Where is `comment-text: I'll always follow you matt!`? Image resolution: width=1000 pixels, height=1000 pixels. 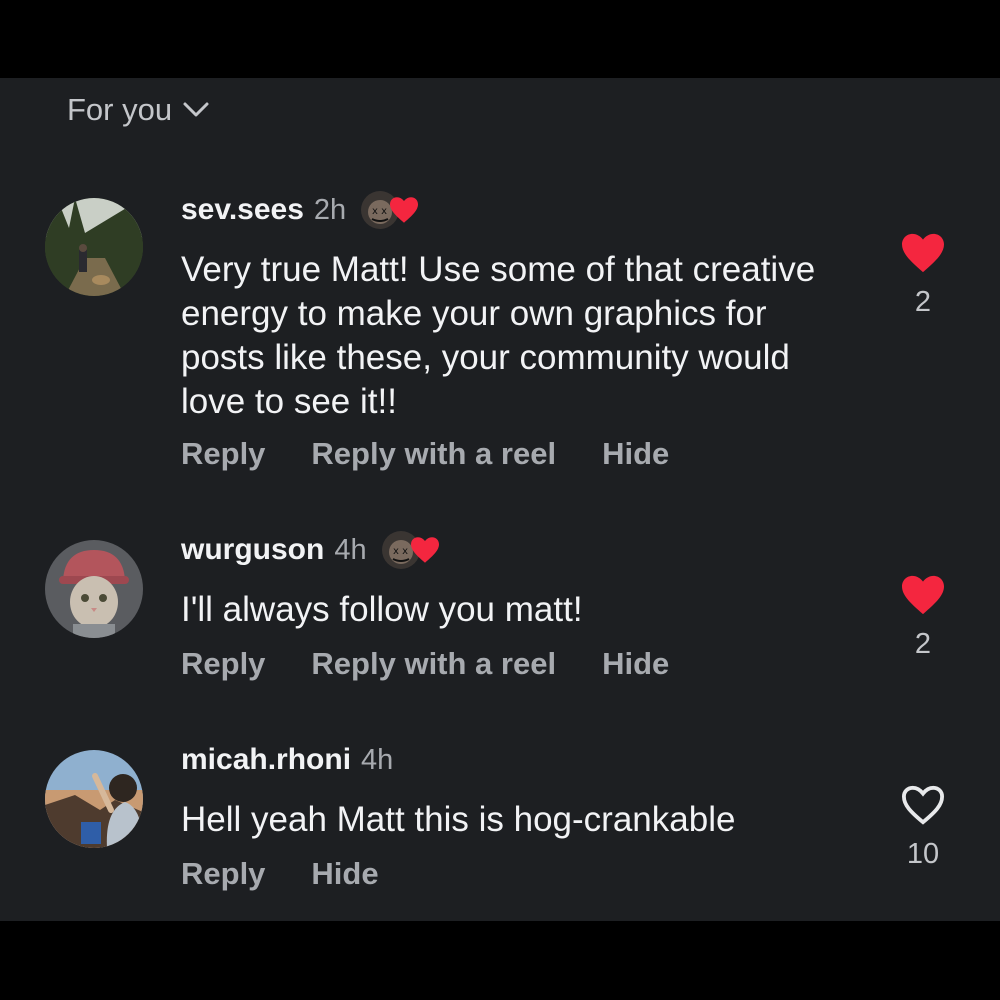 comment-text: I'll always follow you matt! is located at coordinates (382, 609).